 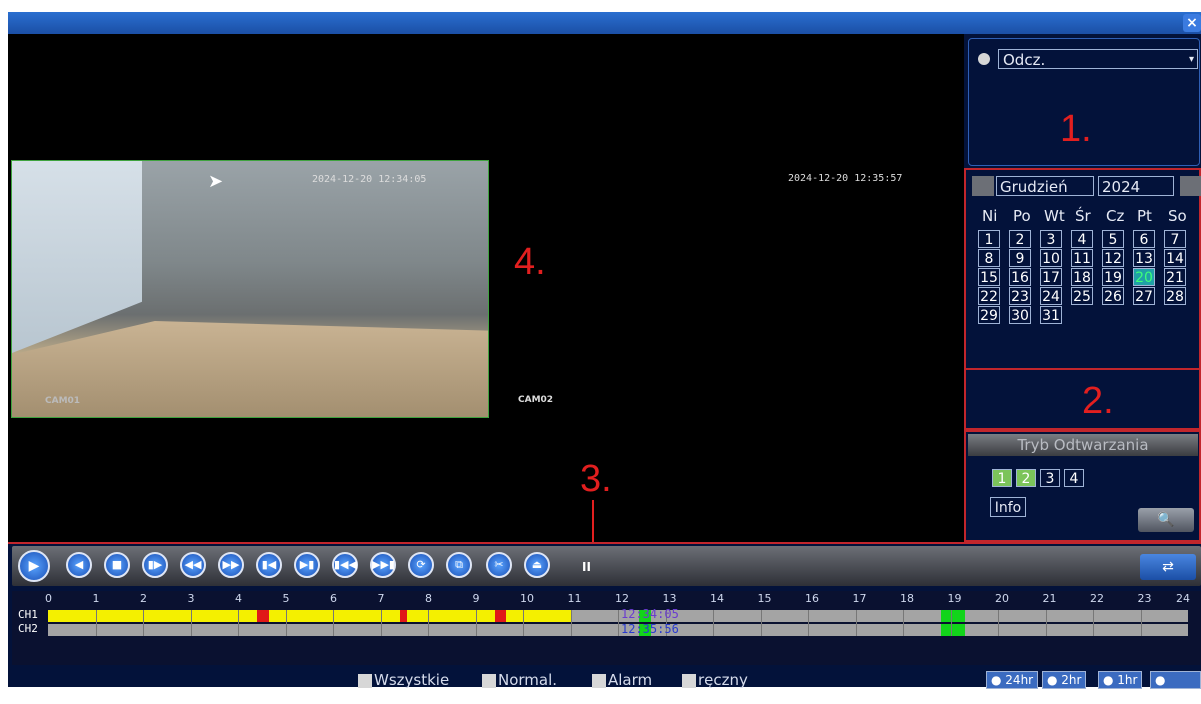 What do you see at coordinates (1175, 687) in the screenshot?
I see `zoom-30m-button: ● 30m` at bounding box center [1175, 687].